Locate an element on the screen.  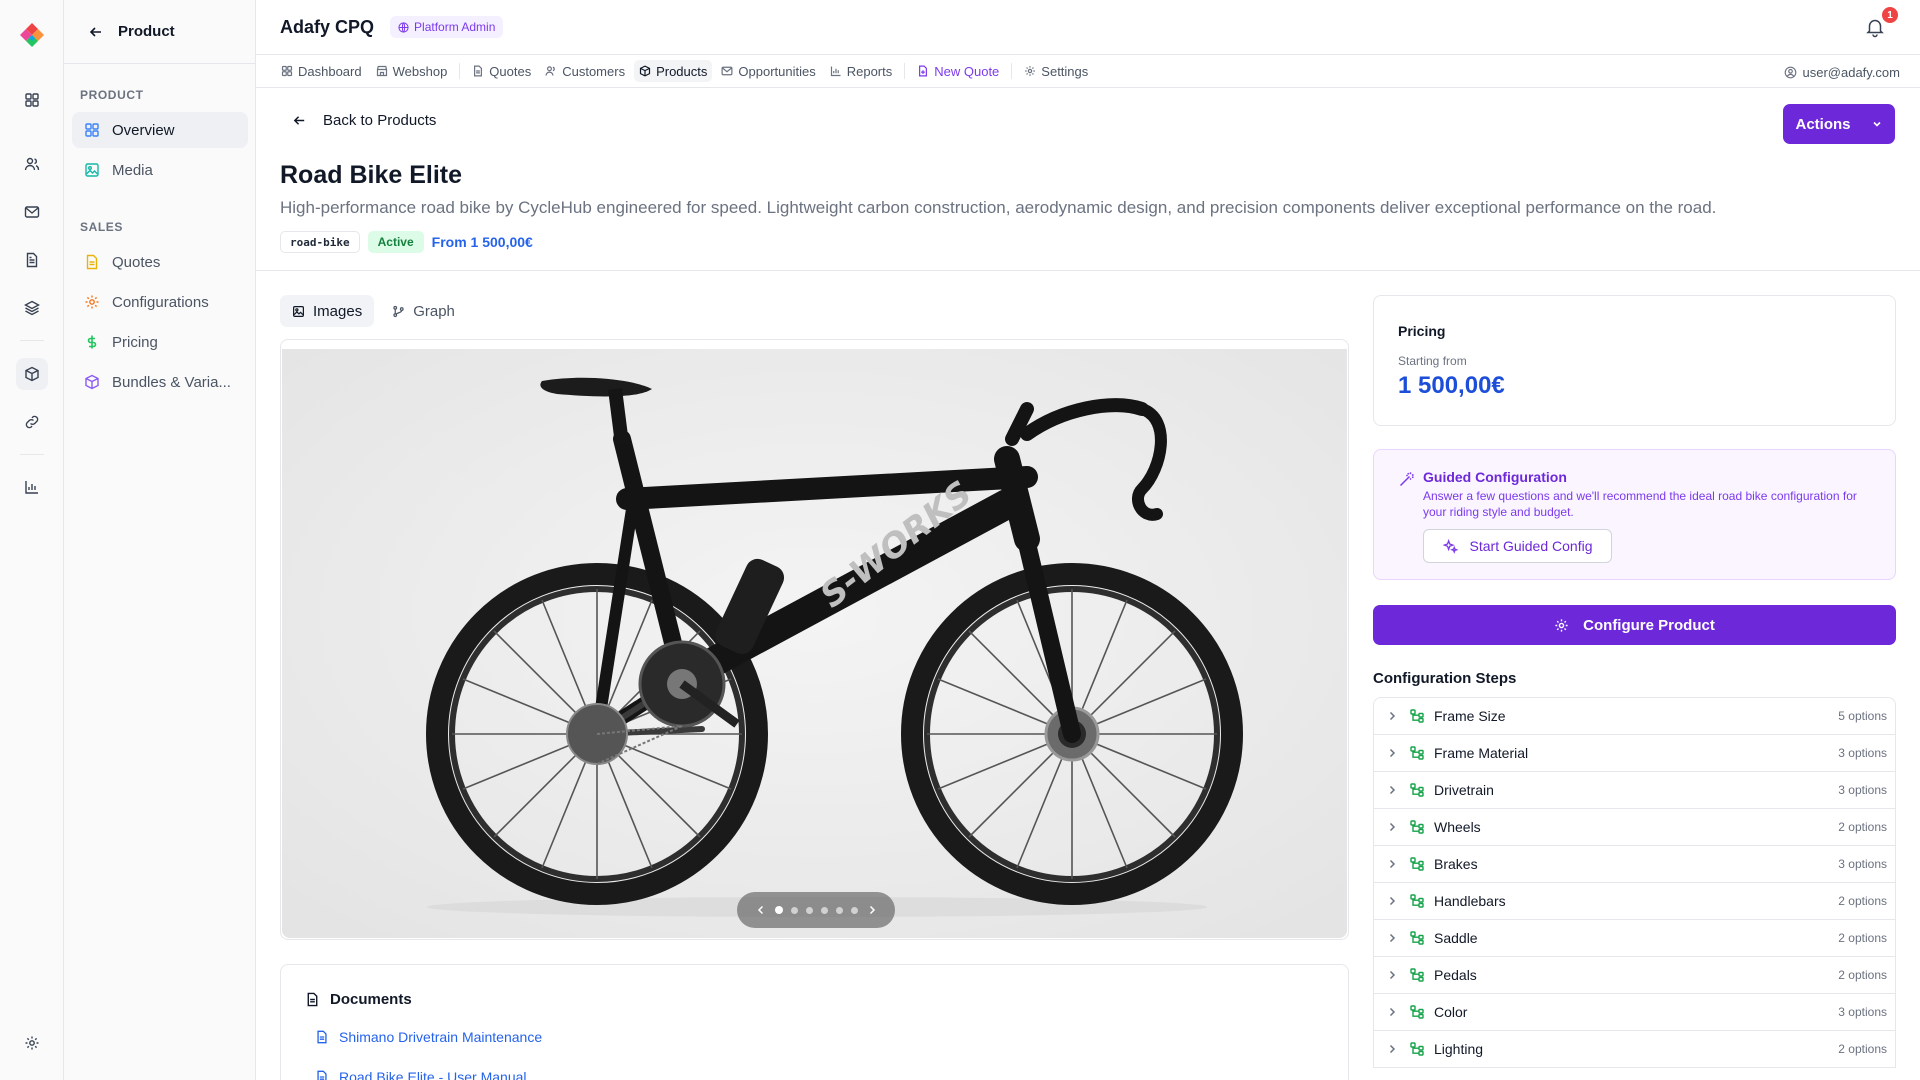
back-to-products-link: Back to Products is located at coordinates (364, 120).